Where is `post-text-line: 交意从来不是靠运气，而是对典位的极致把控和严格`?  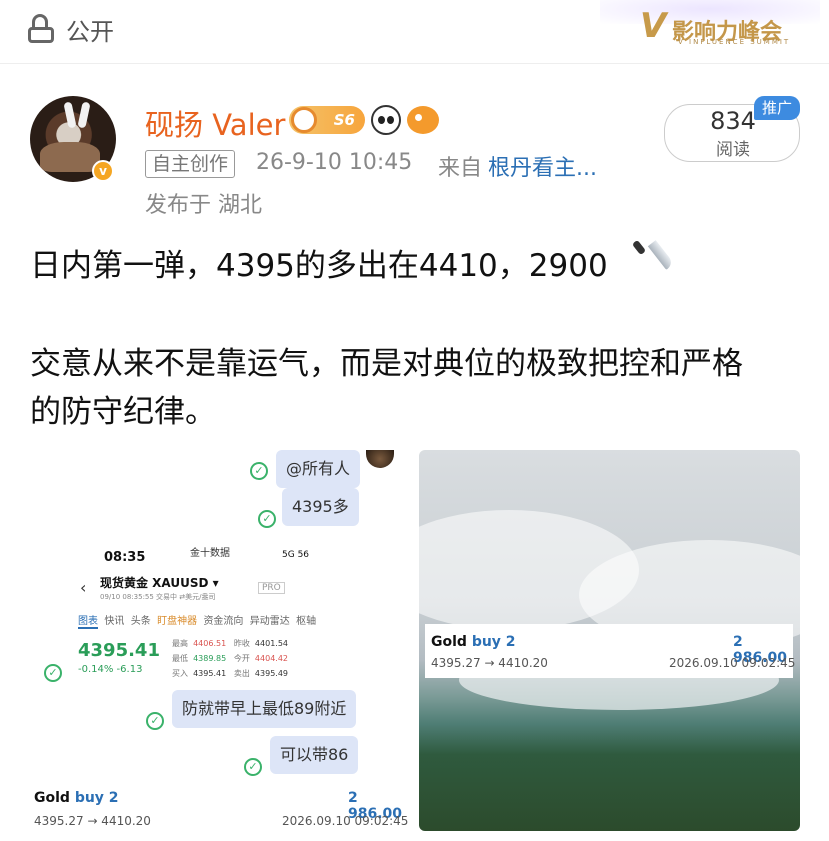
post-text-line: 交意从来不是靠运气，而是对典位的极致把控和严格 is located at coordinates (386, 364).